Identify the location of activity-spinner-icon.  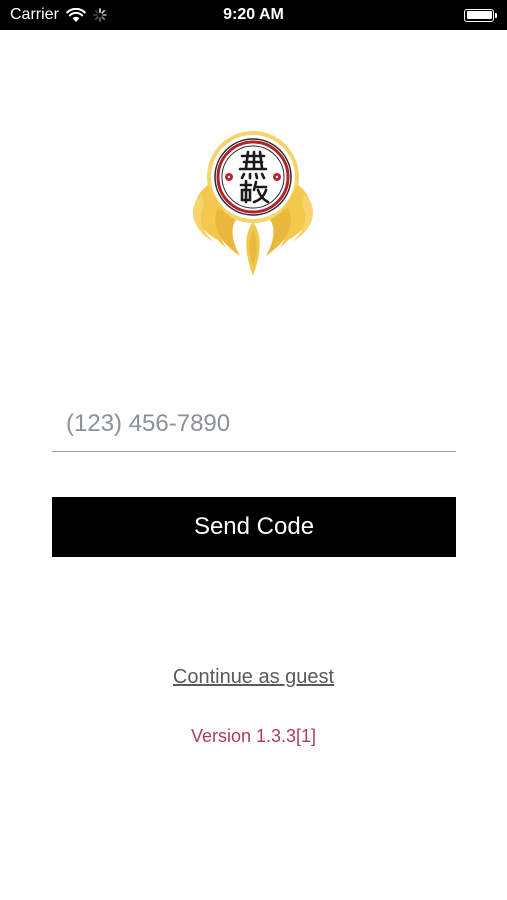
(100, 15).